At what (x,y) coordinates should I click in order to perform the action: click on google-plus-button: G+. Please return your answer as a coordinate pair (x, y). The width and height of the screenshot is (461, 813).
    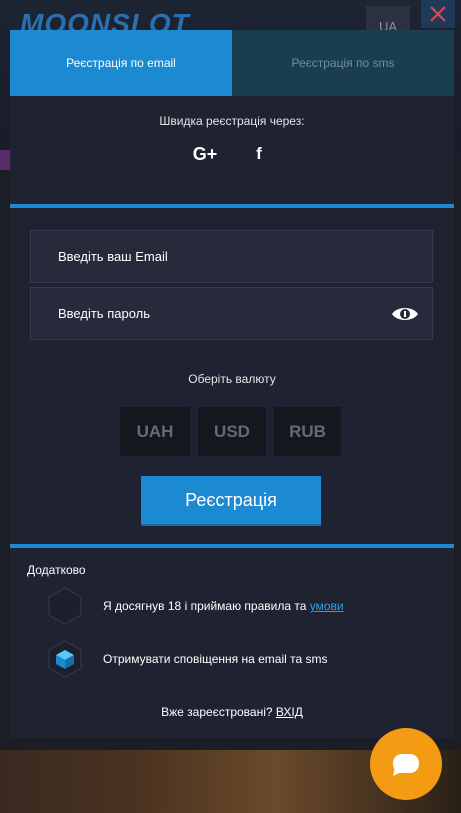
    Looking at the image, I should click on (205, 154).